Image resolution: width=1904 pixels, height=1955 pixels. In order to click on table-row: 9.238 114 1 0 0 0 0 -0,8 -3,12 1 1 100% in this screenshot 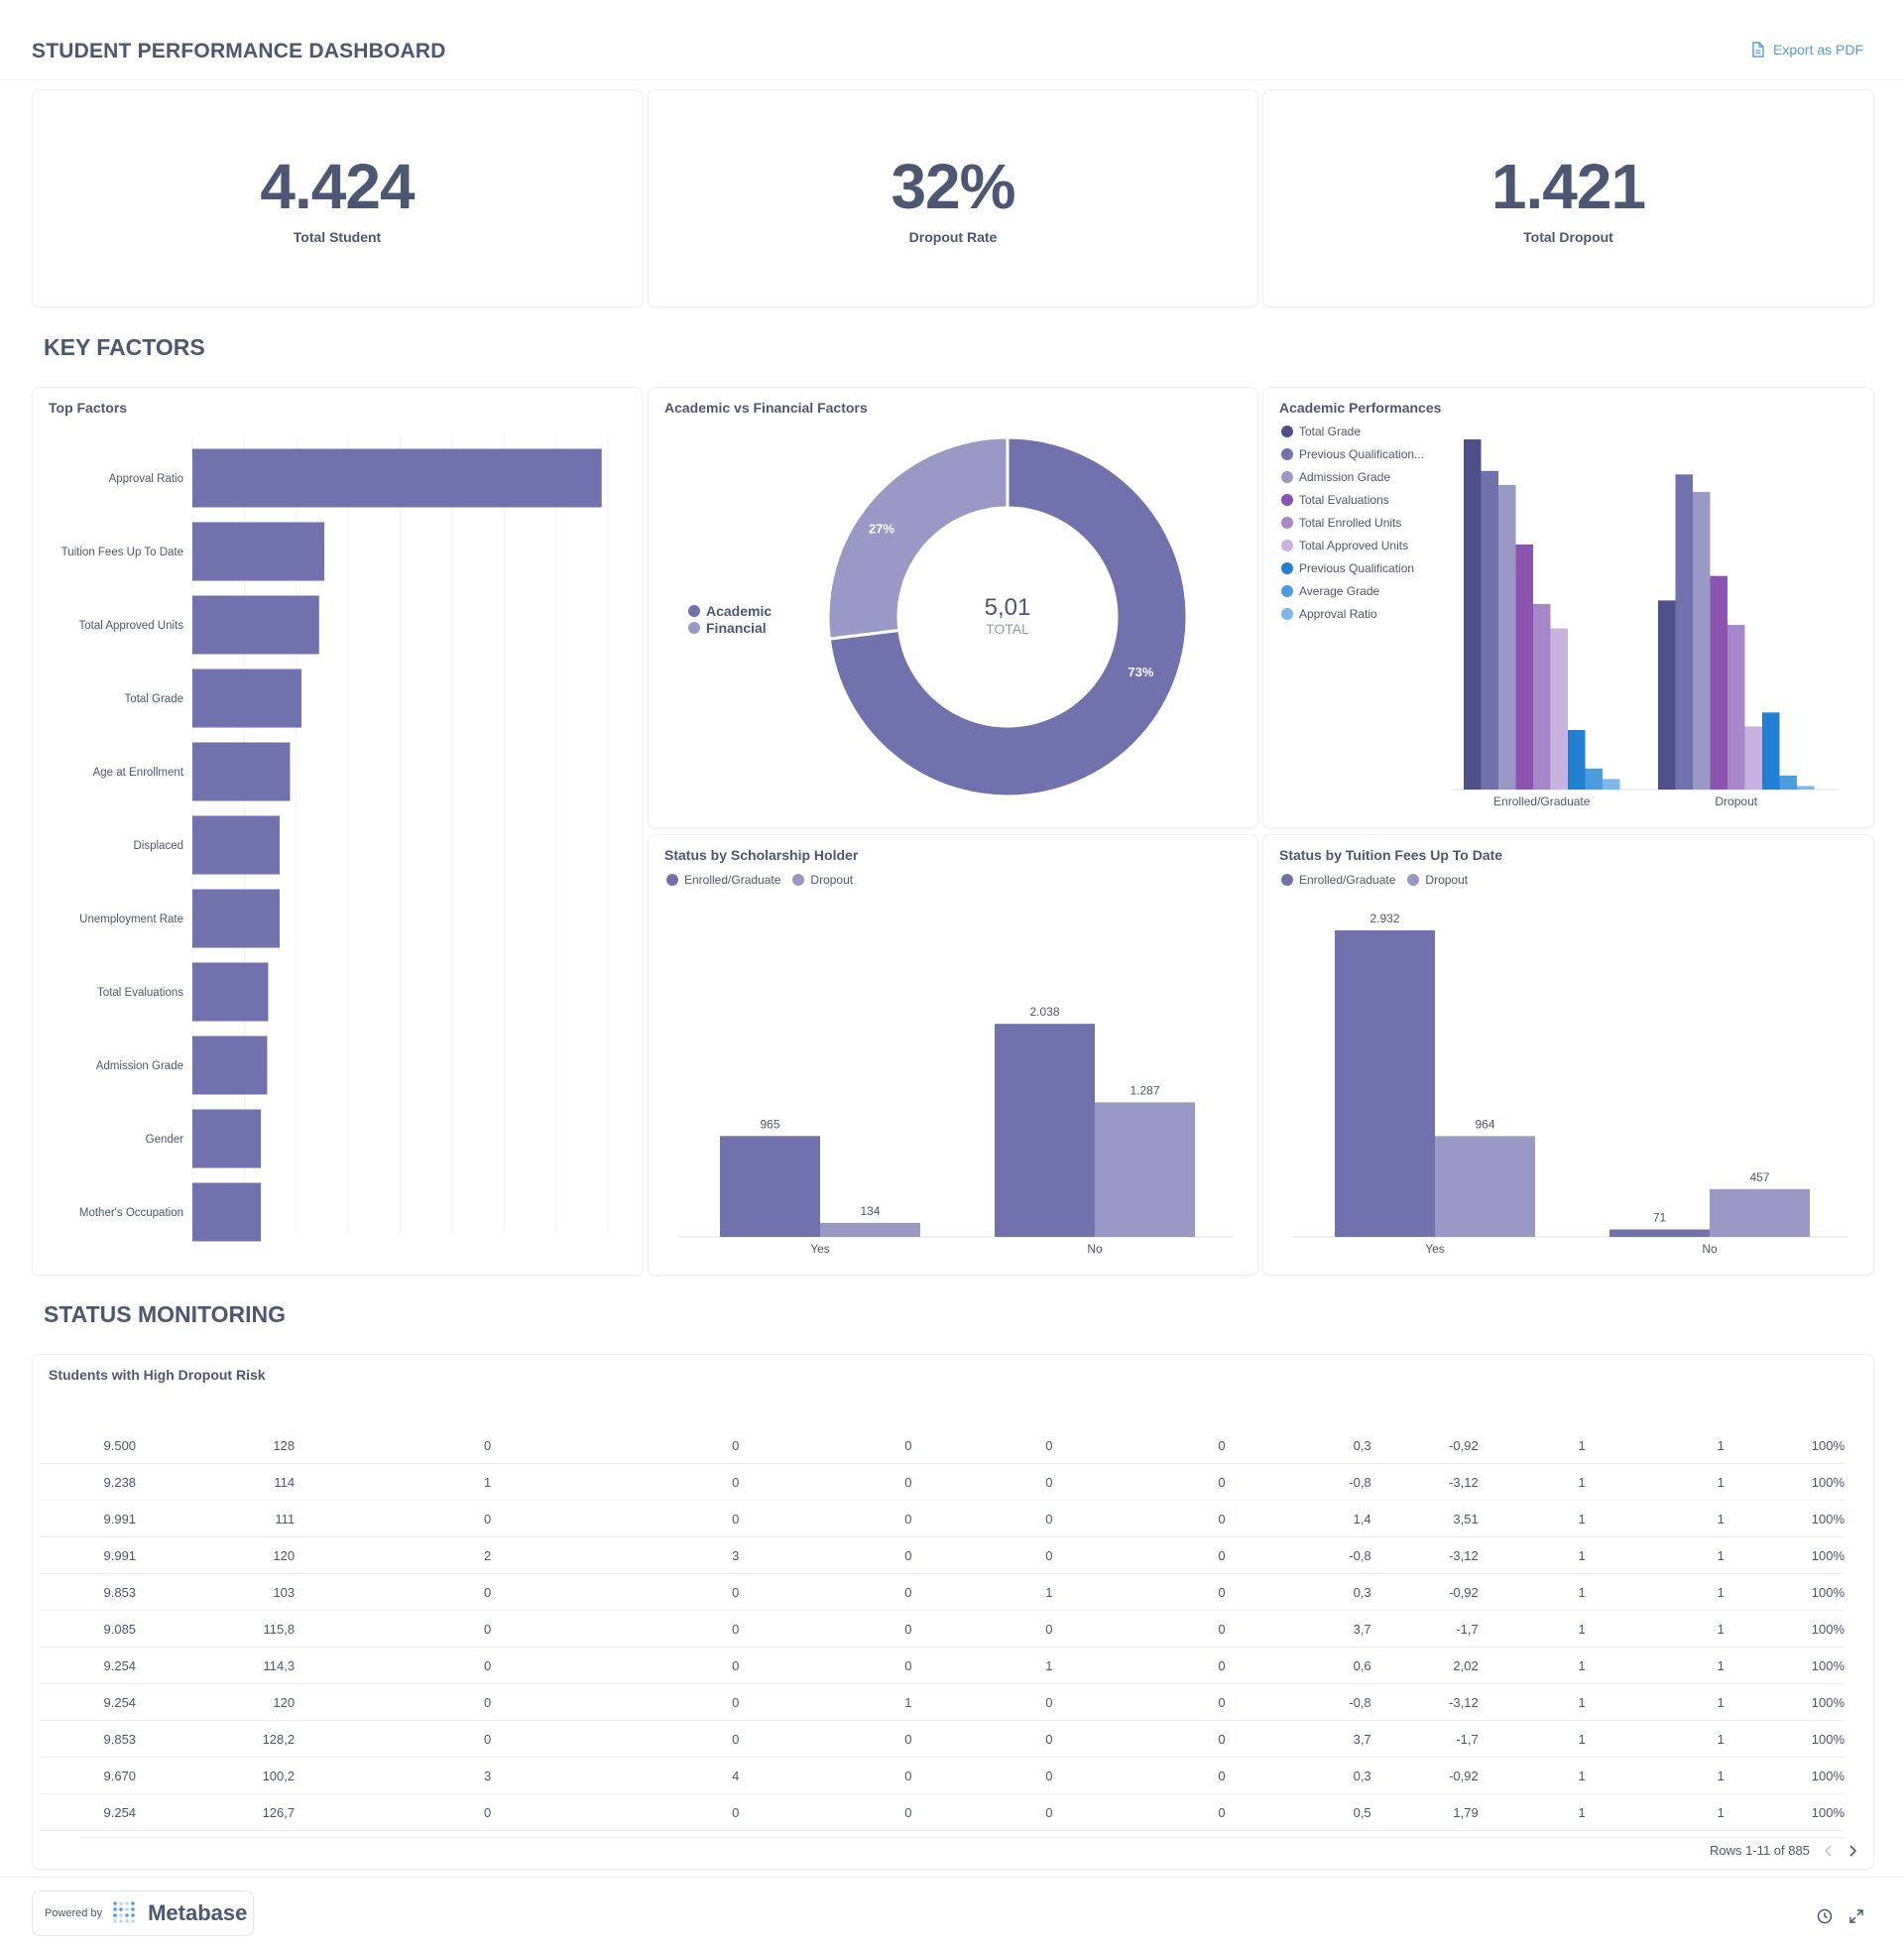, I will do `click(942, 1482)`.